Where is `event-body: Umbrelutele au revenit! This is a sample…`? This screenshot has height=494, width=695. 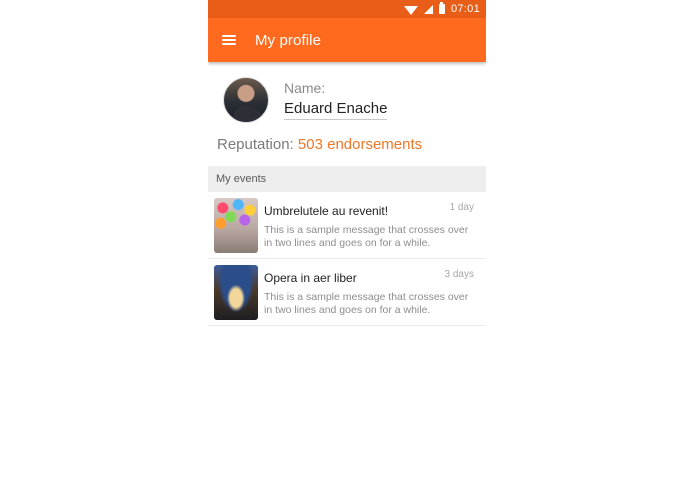 event-body: Umbrelutele au revenit! This is a sample… is located at coordinates (369, 225).